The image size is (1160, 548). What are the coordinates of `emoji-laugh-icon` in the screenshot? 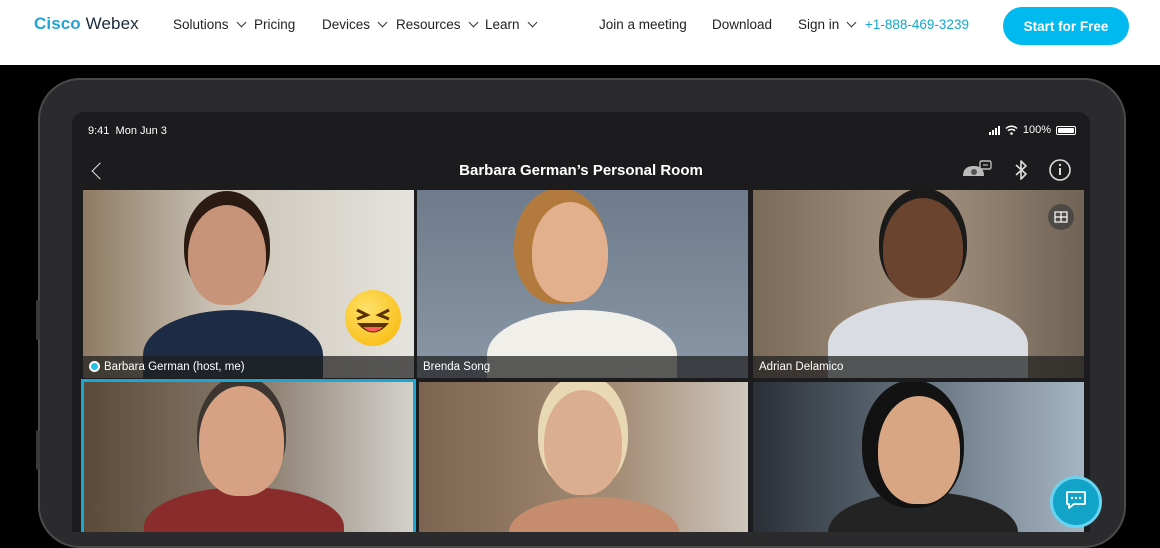 It's located at (373, 318).